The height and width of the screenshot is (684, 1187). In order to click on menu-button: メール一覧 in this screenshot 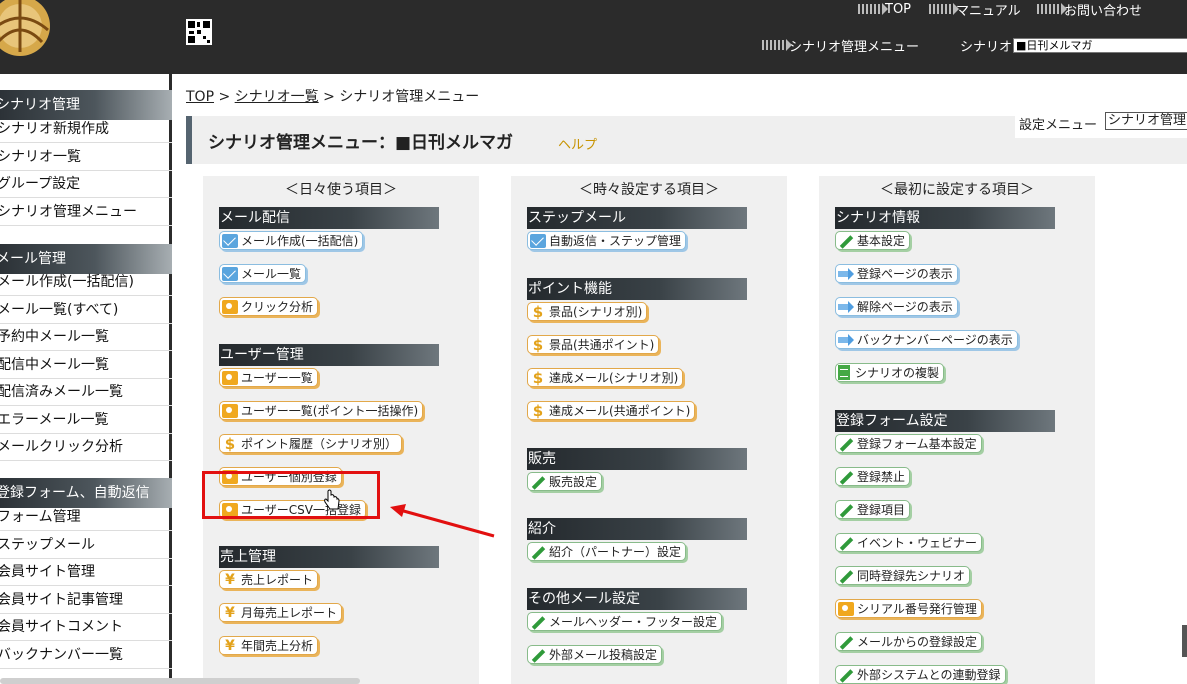, I will do `click(263, 273)`.